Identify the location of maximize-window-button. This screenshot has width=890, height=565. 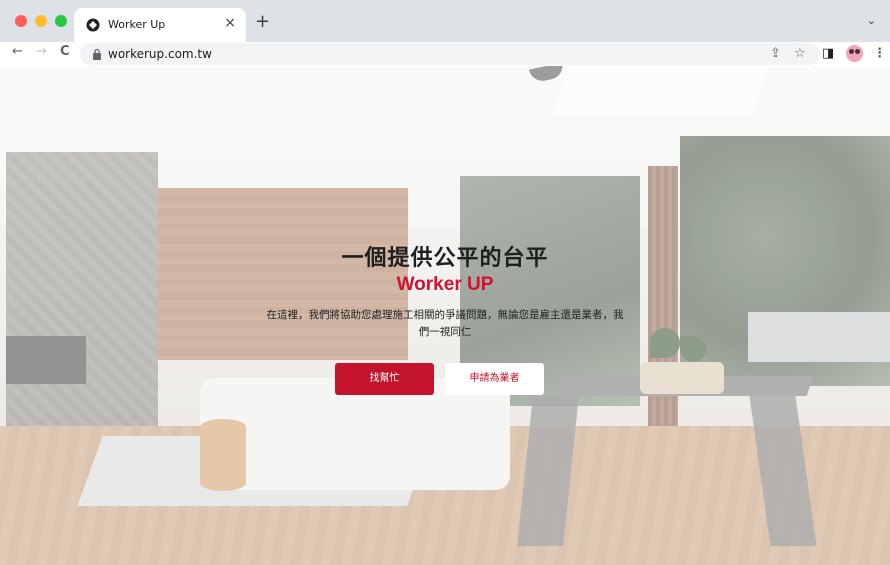
(61, 21).